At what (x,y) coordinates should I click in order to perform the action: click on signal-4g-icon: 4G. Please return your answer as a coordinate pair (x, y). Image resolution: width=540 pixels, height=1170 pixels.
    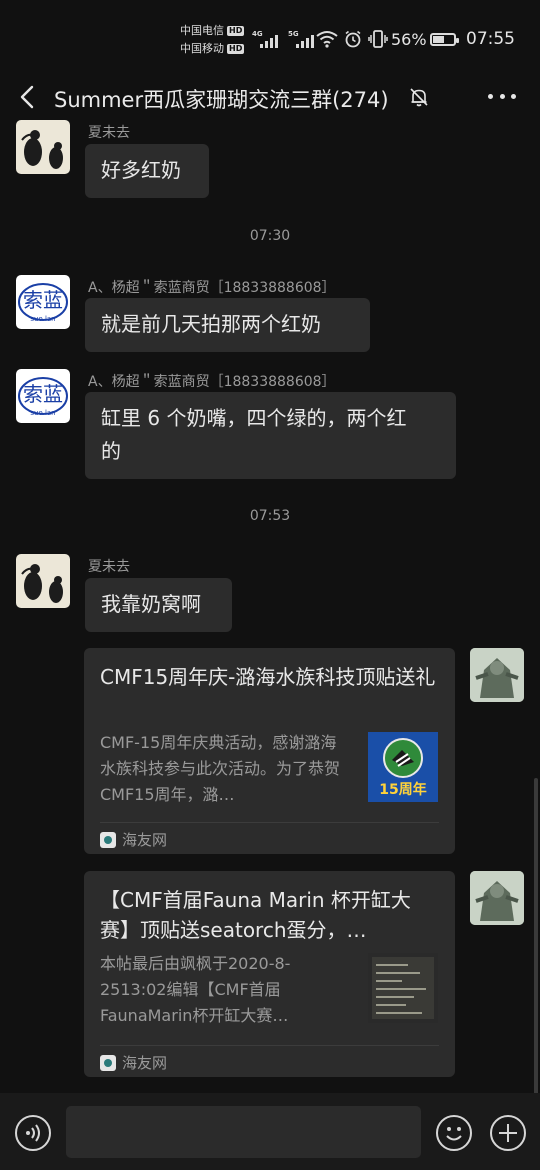
    Looking at the image, I should click on (265, 39).